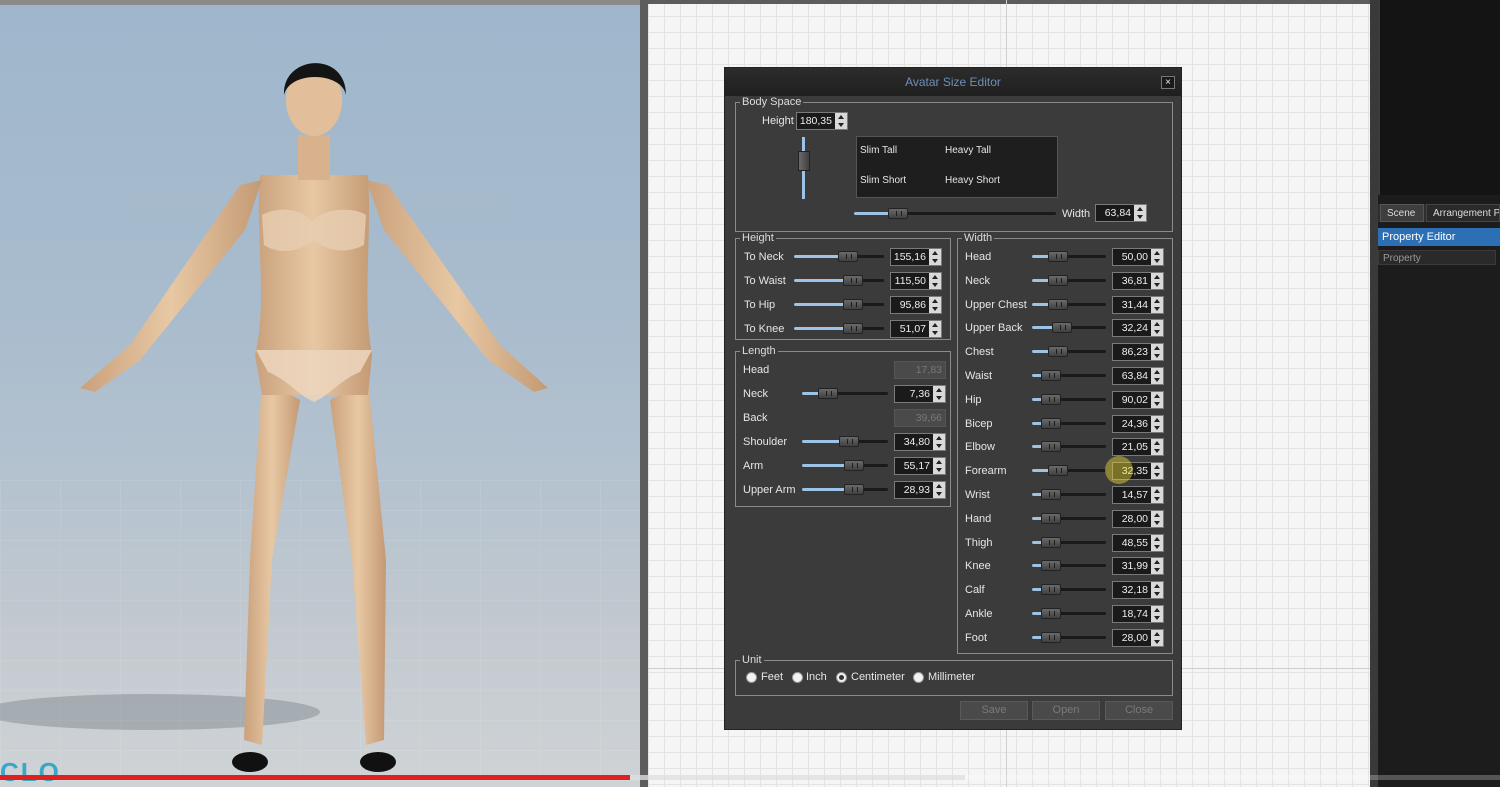 The width and height of the screenshot is (1500, 787). Describe the element at coordinates (822, 121) in the screenshot. I see `body-height-field: 180,35` at that location.